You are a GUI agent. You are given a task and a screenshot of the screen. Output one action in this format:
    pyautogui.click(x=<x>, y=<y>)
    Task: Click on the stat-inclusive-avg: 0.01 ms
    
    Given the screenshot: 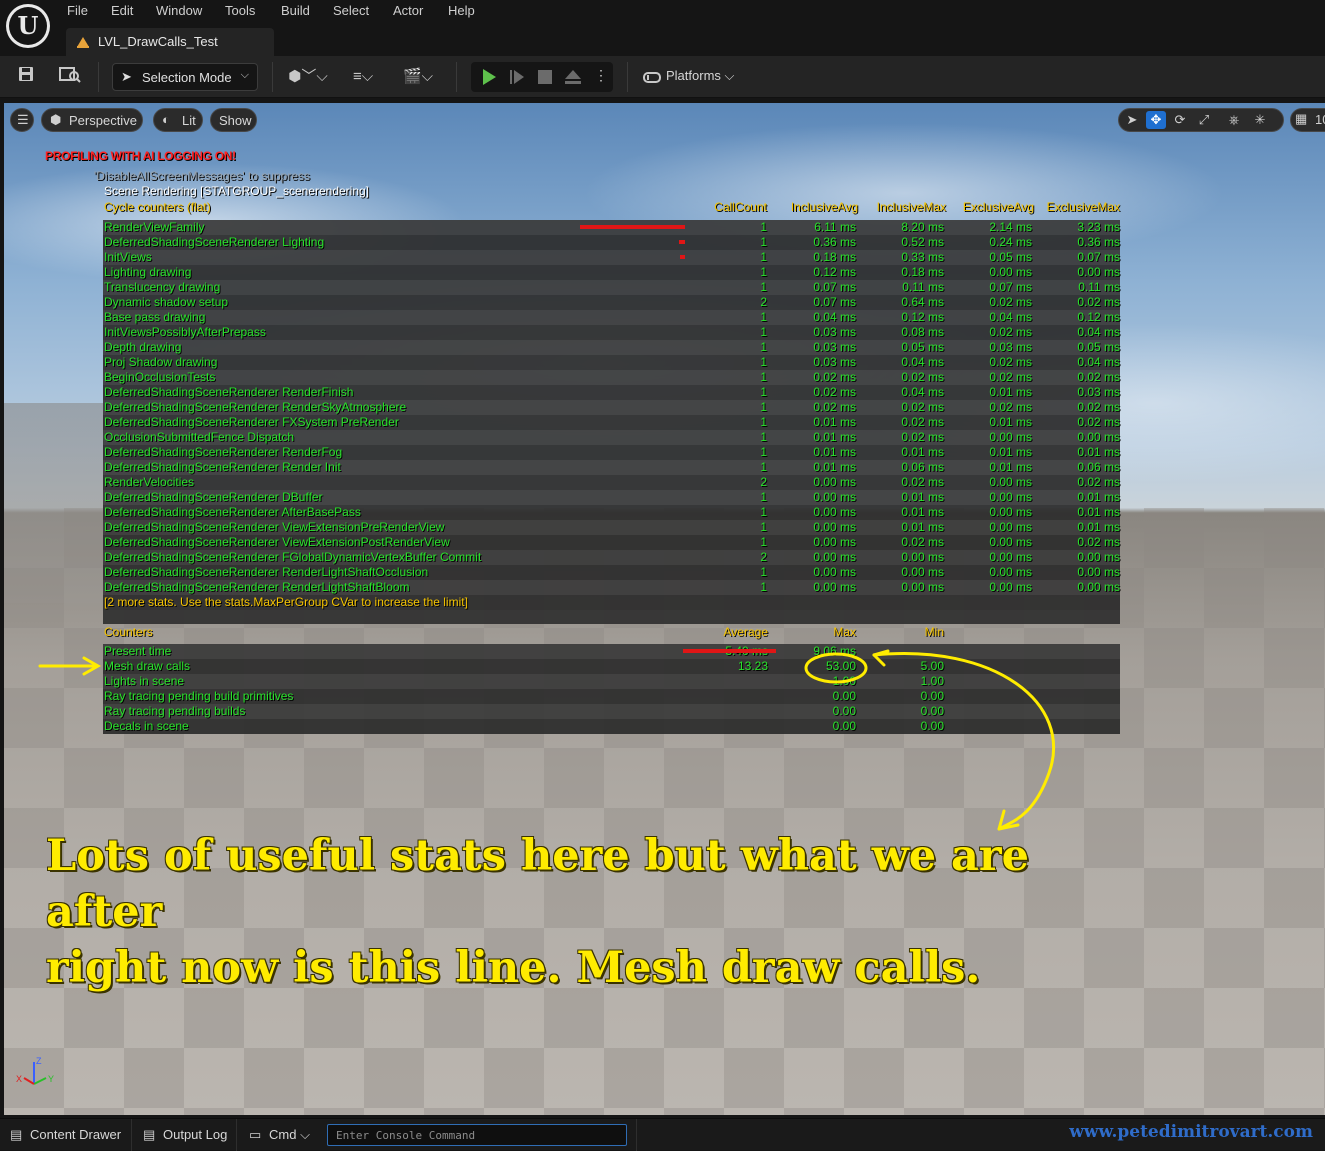 What is the action you would take?
    pyautogui.click(x=834, y=467)
    